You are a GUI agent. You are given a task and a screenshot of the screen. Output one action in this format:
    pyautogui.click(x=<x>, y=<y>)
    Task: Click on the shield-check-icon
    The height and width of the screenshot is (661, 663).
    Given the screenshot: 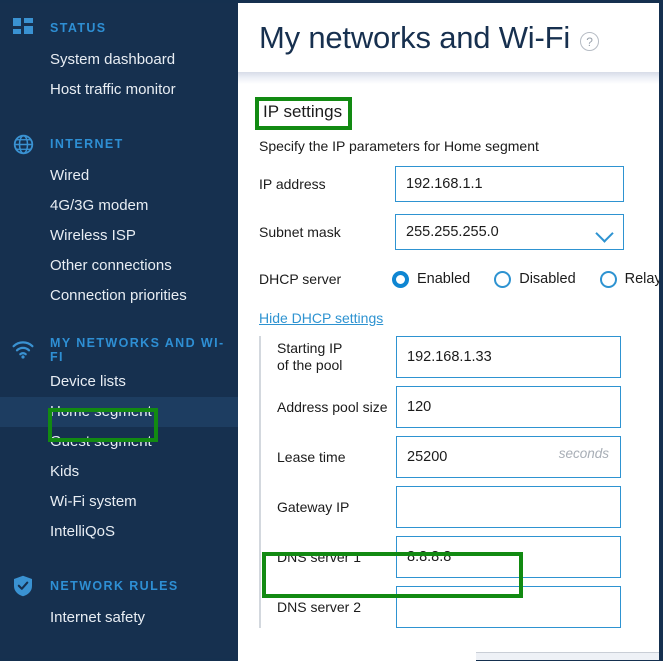 What is the action you would take?
    pyautogui.click(x=23, y=586)
    